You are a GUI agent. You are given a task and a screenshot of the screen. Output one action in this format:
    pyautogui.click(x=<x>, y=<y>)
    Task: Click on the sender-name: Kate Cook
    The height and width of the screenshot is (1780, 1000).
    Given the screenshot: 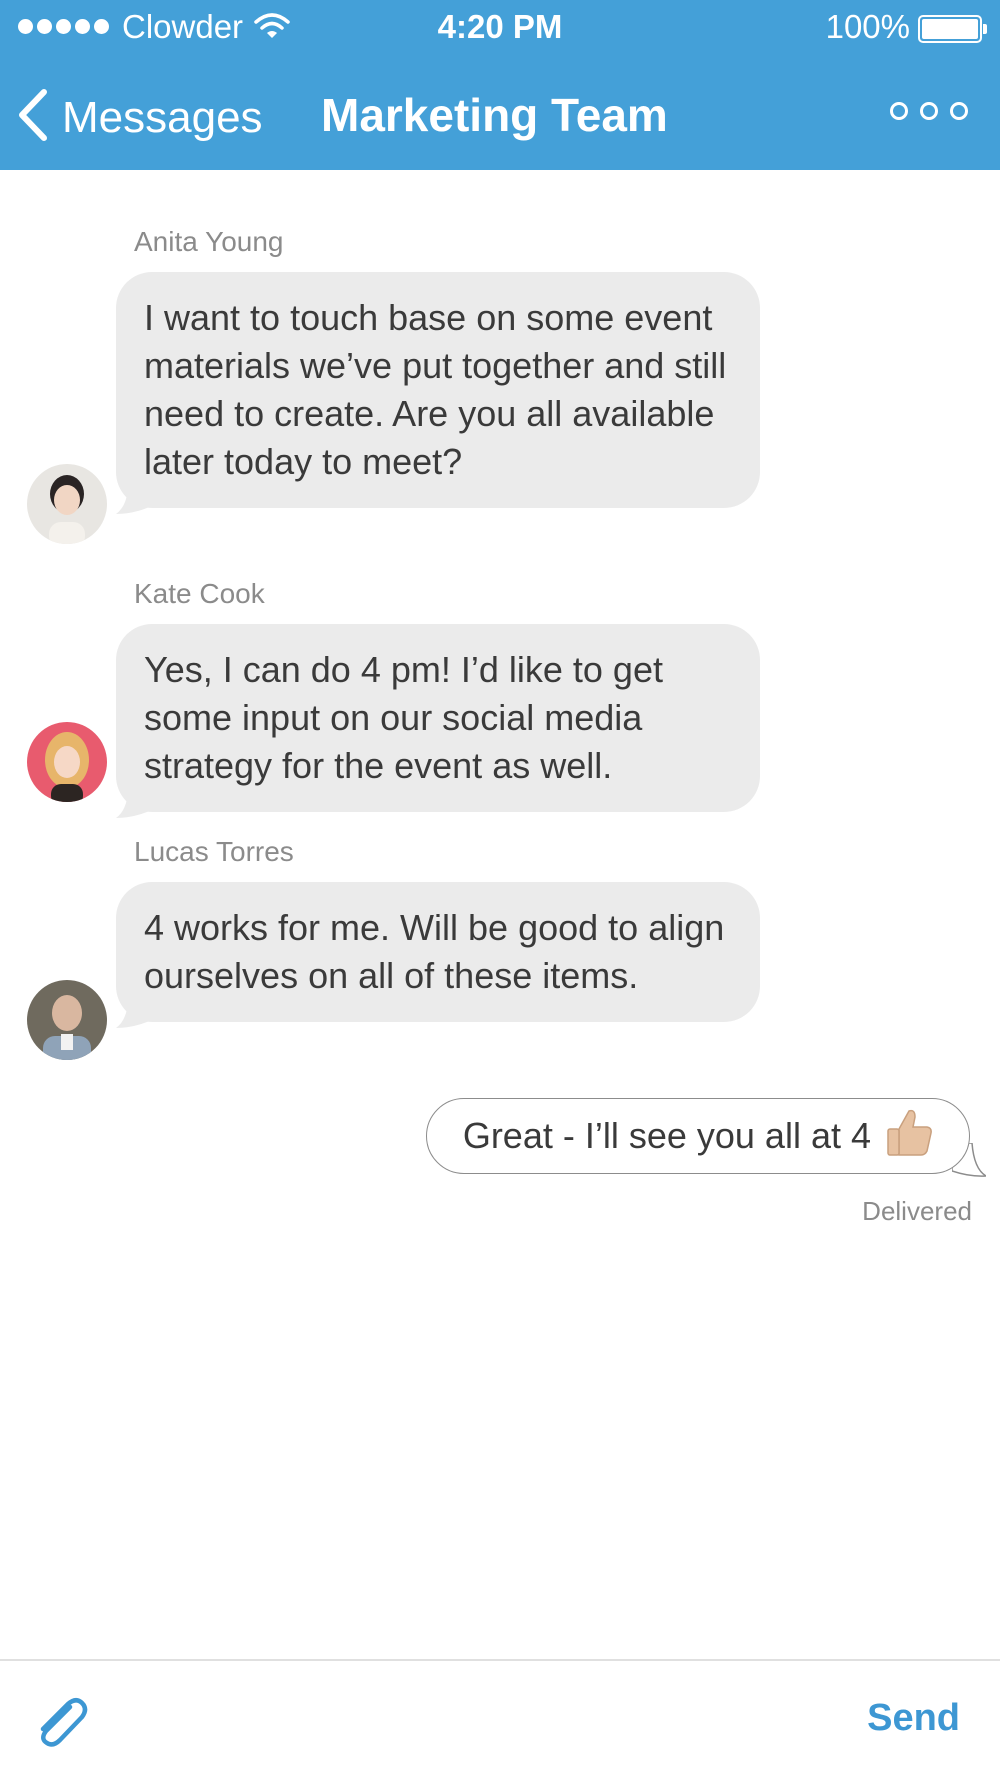 What is the action you would take?
    pyautogui.click(x=199, y=593)
    